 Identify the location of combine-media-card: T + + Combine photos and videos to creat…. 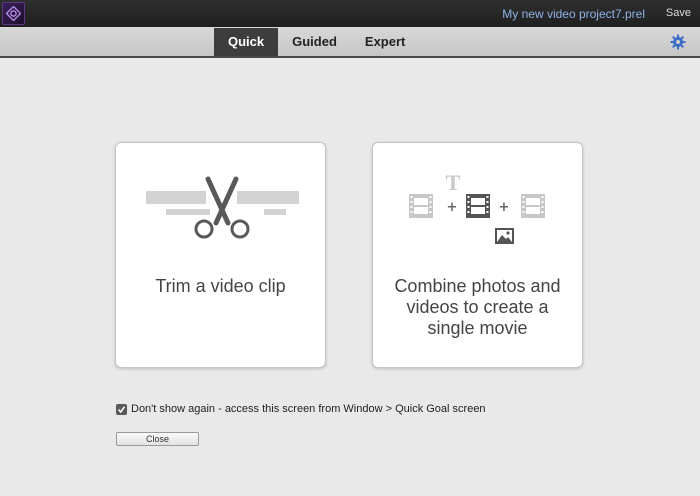
(477, 255).